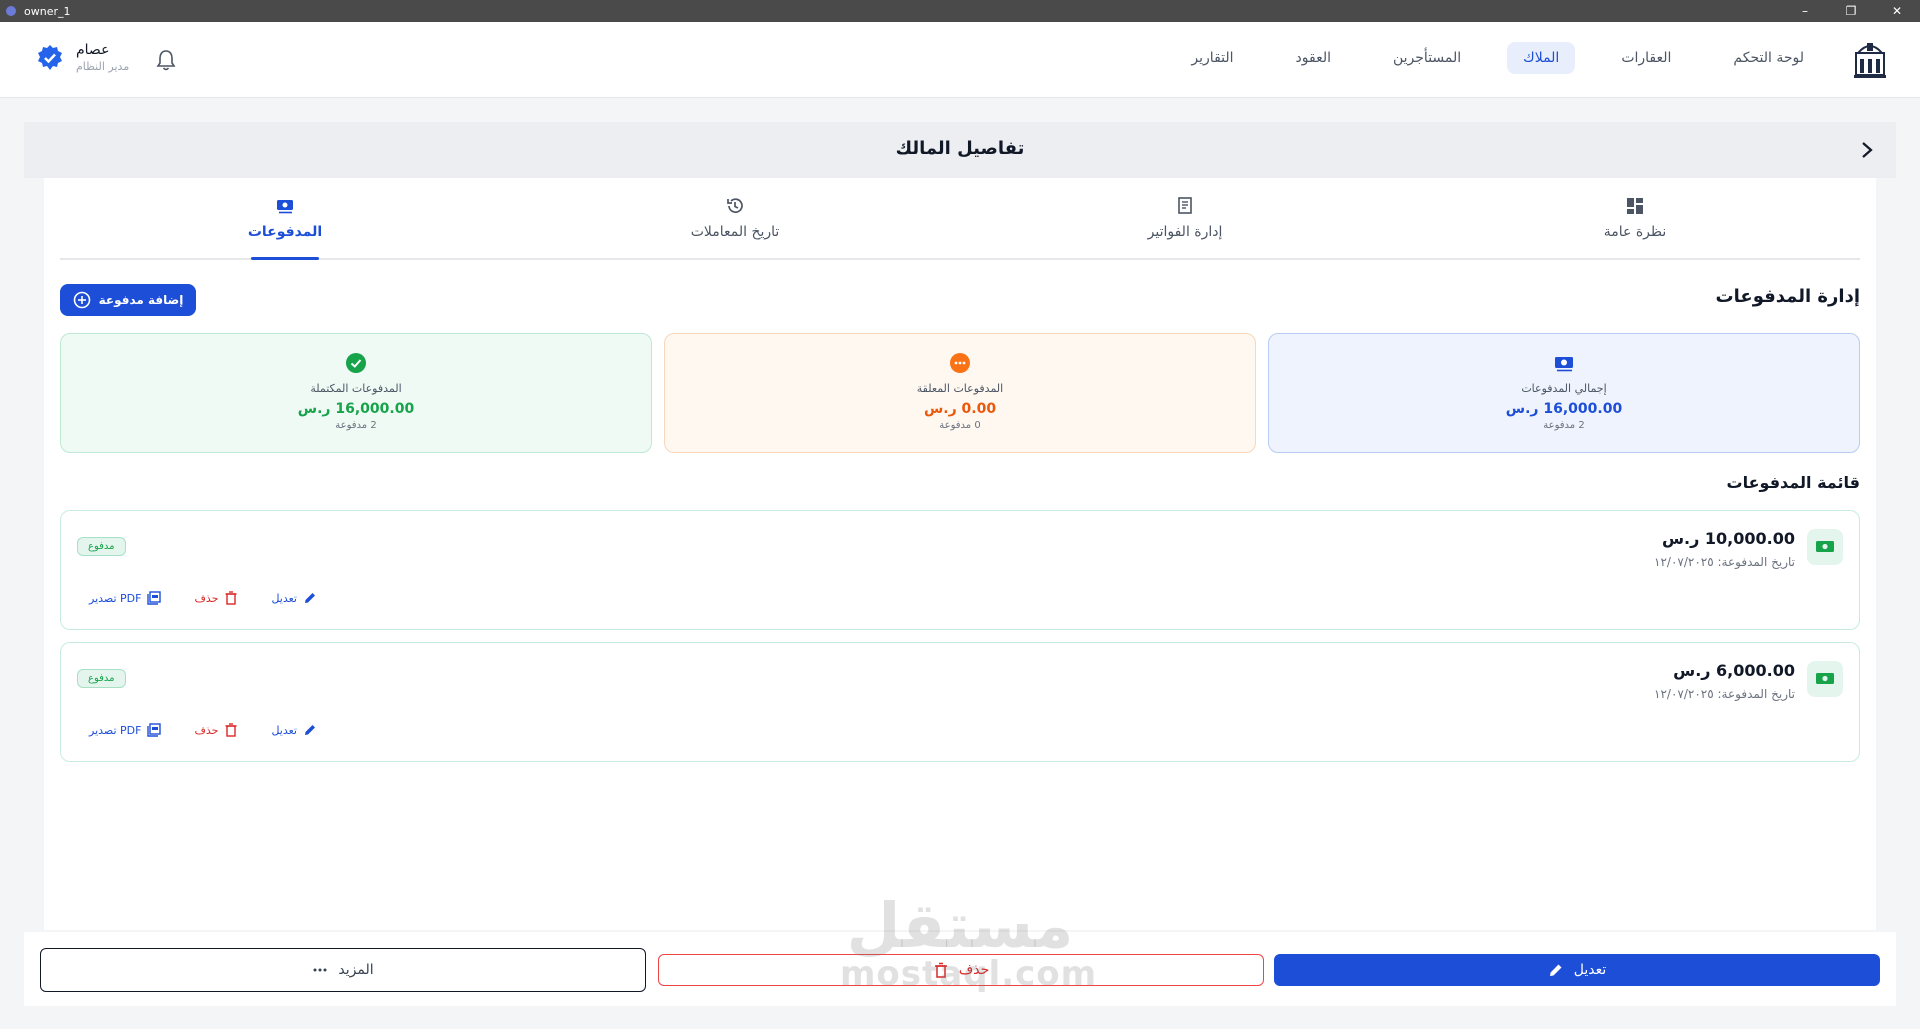  I want to click on stat-value: 0.00 ر.س, so click(960, 409).